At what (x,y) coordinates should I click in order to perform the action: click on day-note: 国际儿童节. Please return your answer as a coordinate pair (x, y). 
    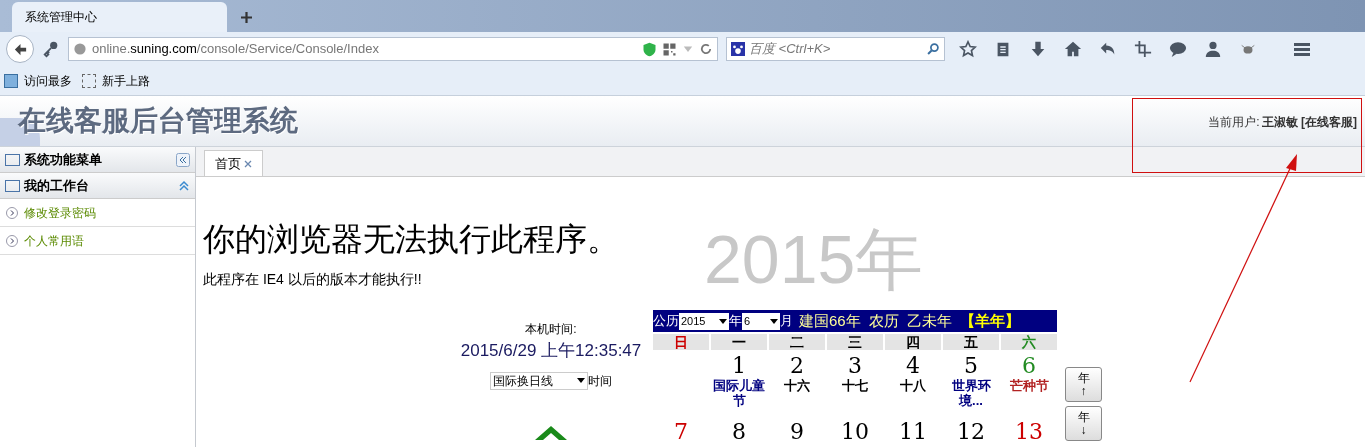
    Looking at the image, I should click on (739, 393).